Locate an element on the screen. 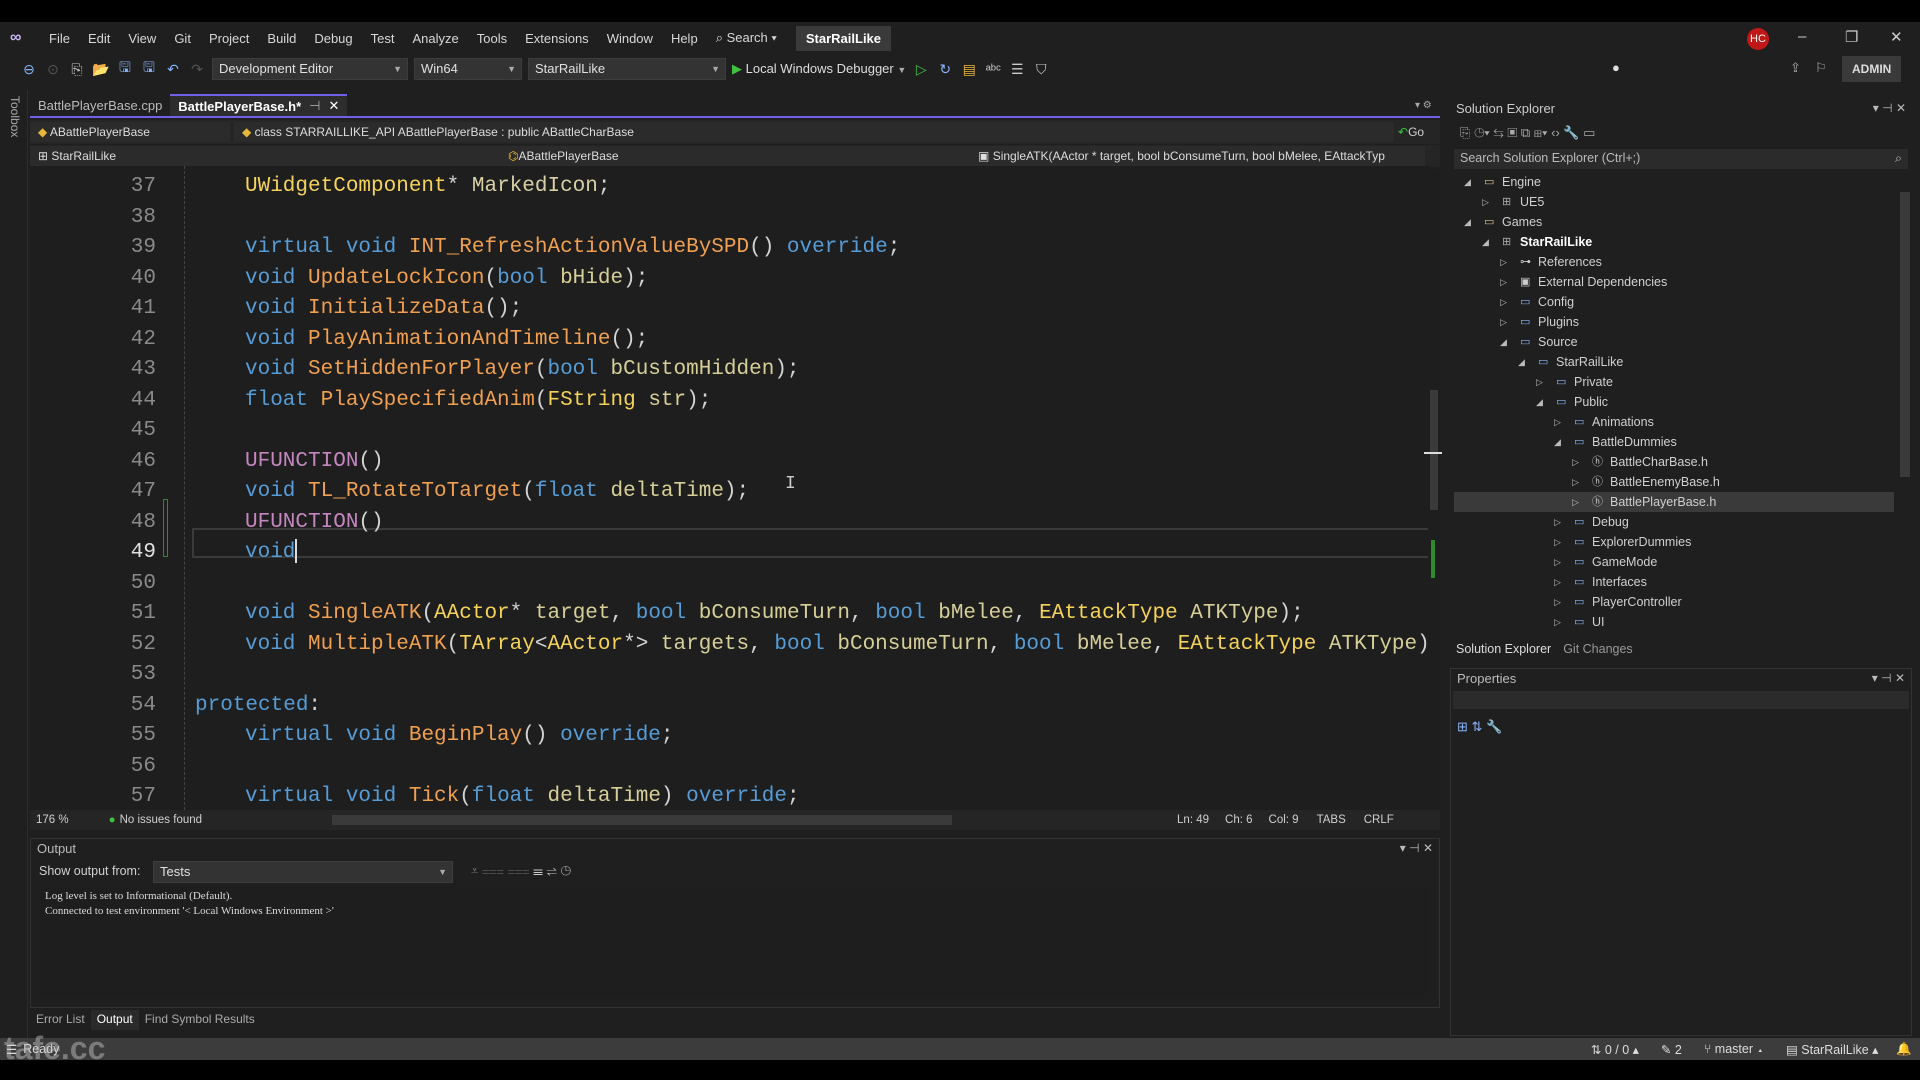 The width and height of the screenshot is (1920, 1080). code-line: void UpdateLockIcon(bool bHide); is located at coordinates (446, 279).